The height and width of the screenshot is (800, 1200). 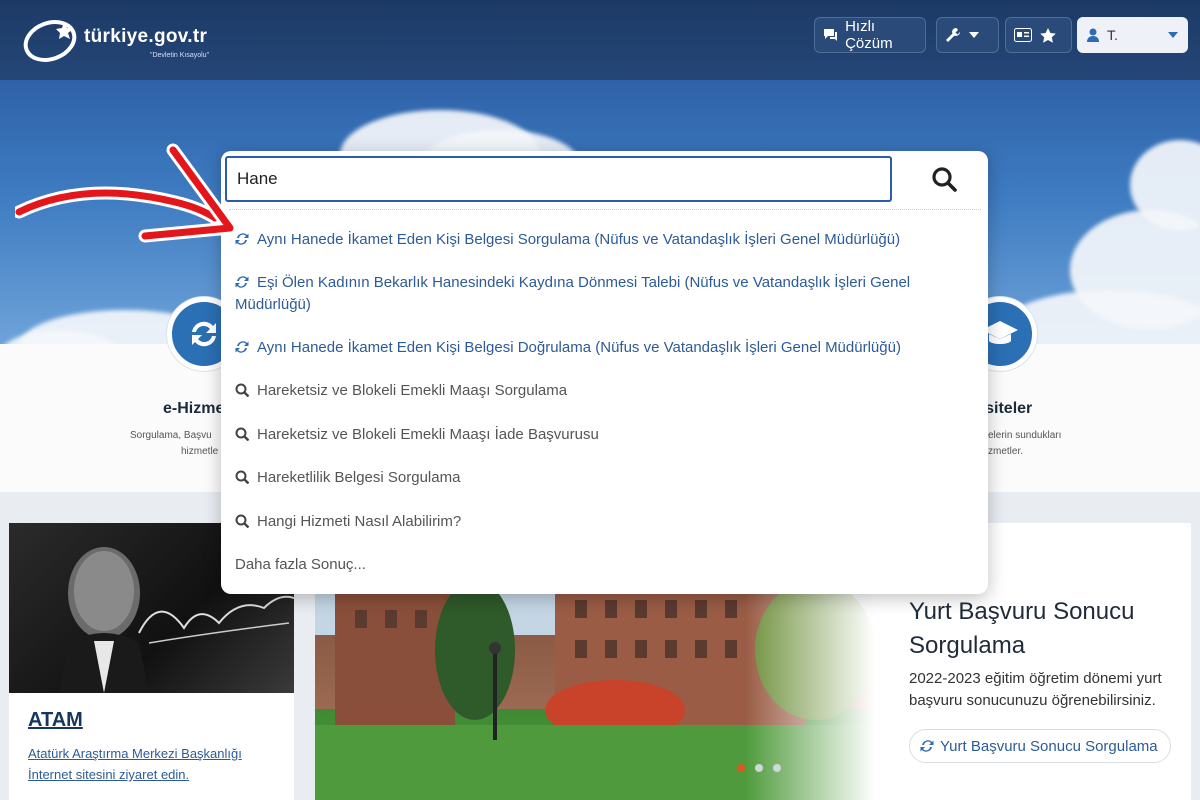 I want to click on carousel-dot-active, so click(x=741, y=768).